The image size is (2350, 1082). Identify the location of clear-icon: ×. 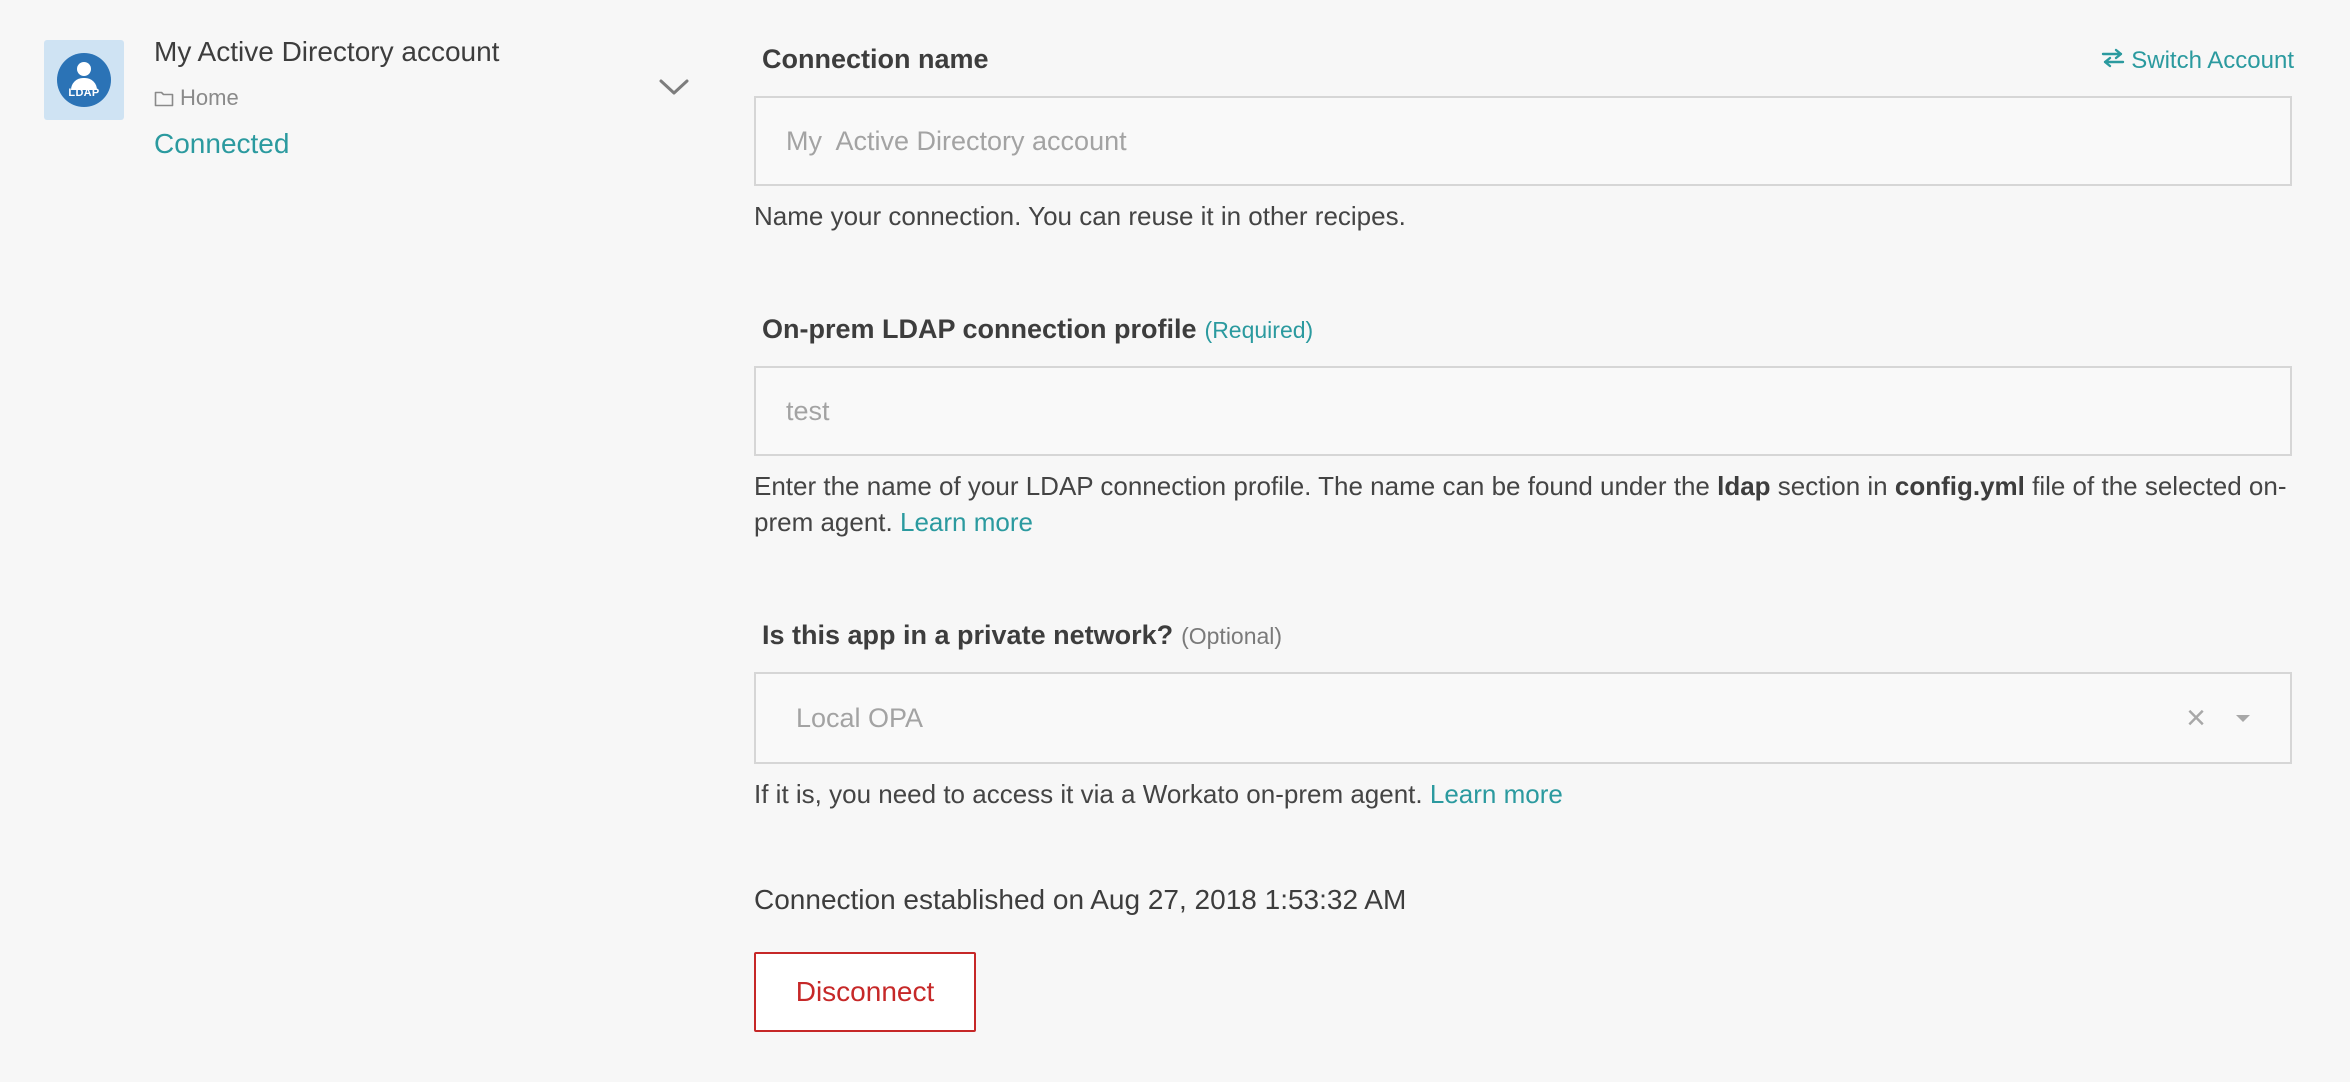
(2196, 718).